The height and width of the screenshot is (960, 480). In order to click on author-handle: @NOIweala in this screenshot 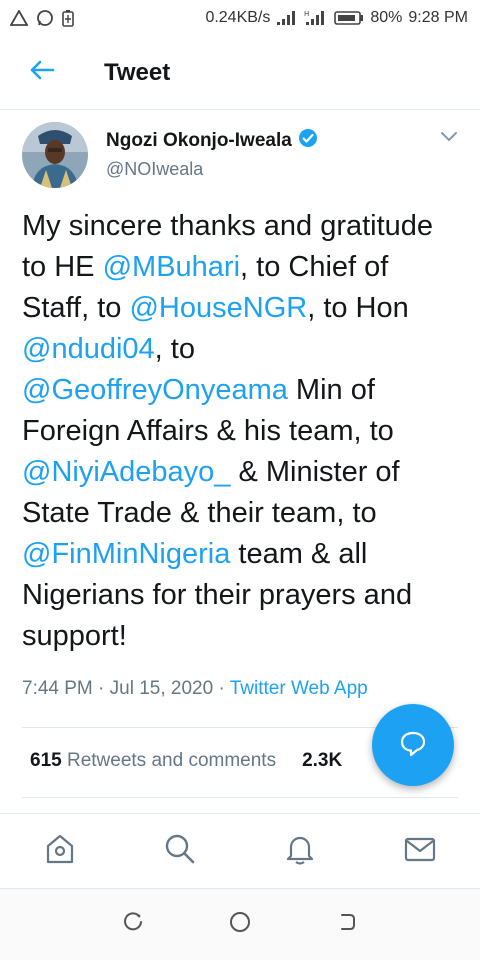, I will do `click(212, 169)`.